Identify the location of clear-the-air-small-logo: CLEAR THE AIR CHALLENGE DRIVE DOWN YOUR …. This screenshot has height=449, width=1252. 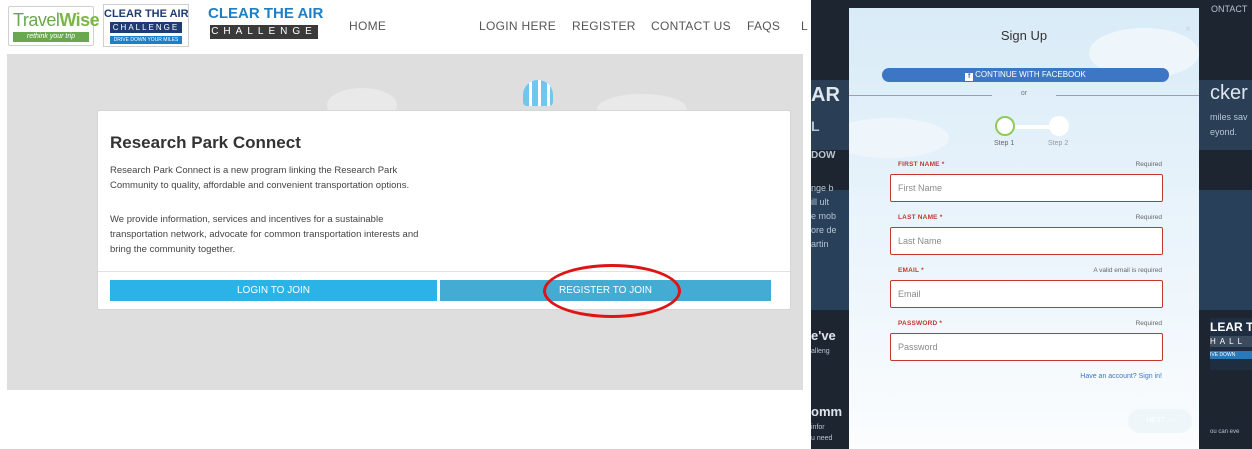
(146, 25).